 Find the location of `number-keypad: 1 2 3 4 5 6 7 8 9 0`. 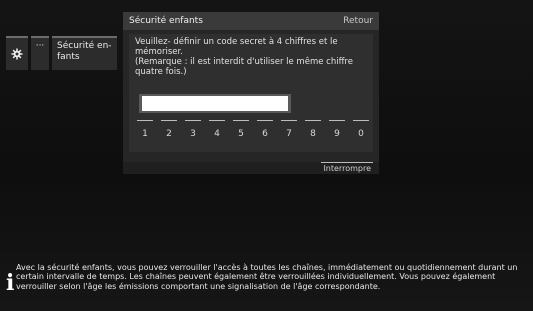

number-keypad: 1 2 3 4 5 6 7 8 9 0 is located at coordinates (253, 132).